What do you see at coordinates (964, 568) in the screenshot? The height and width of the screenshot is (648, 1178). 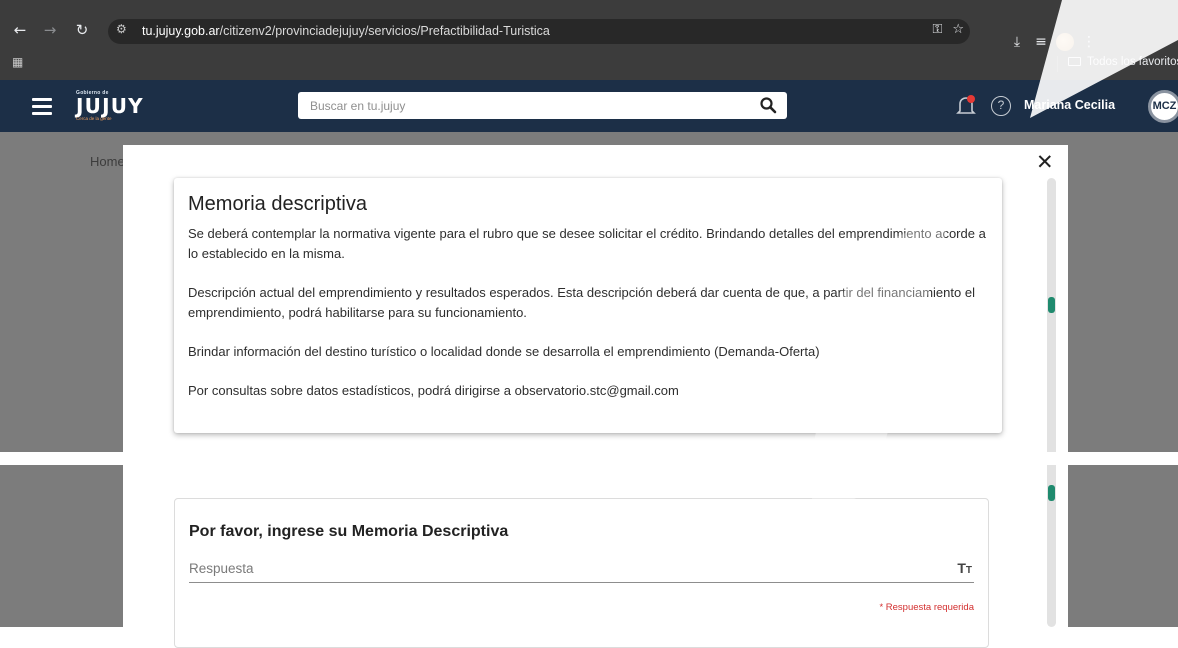 I see `text-format-icon: TT` at bounding box center [964, 568].